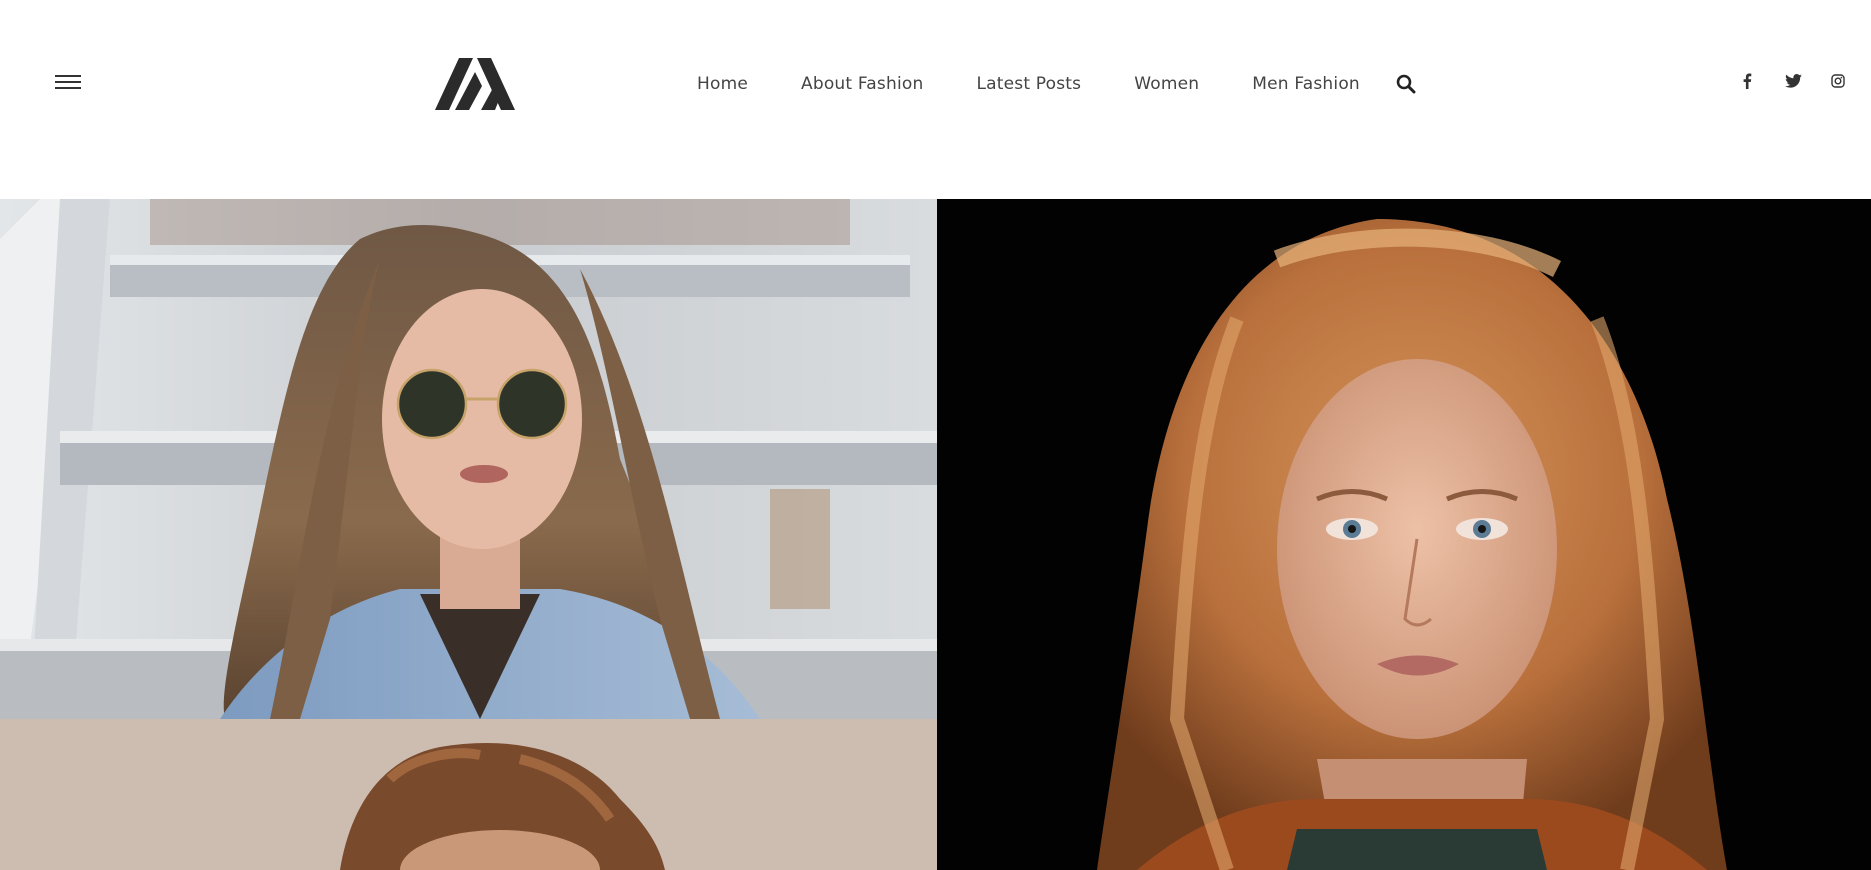  What do you see at coordinates (722, 84) in the screenshot?
I see `nav-item-home: Home` at bounding box center [722, 84].